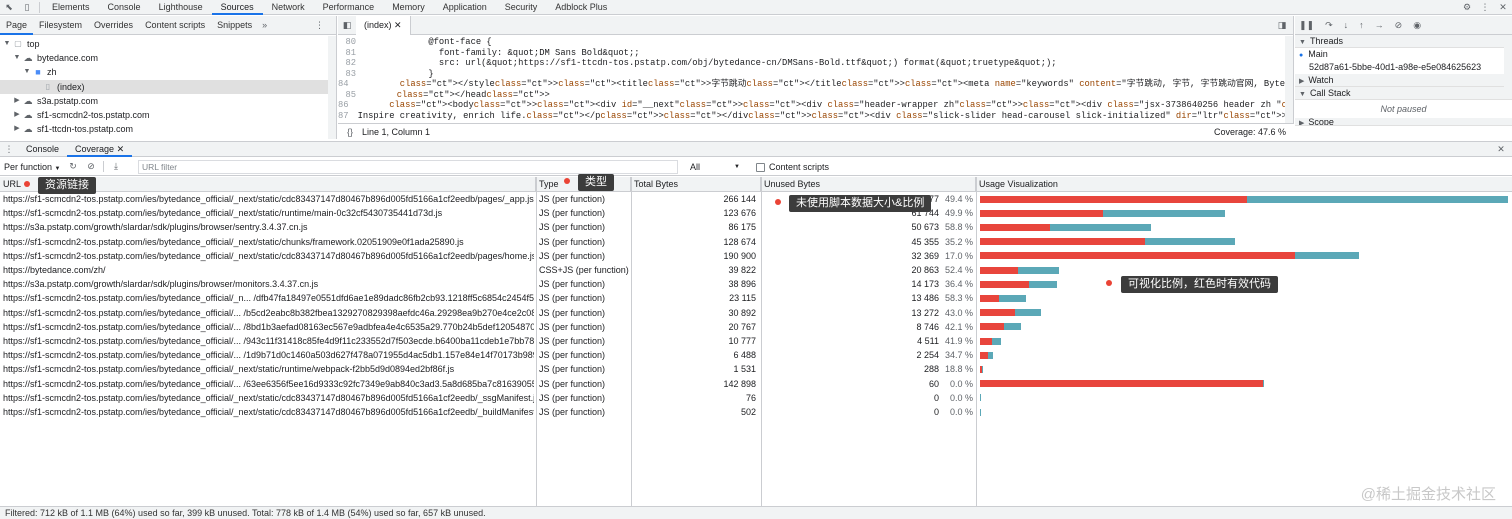 The image size is (1512, 519). I want to click on tab-elements: Elements, so click(71, 7).